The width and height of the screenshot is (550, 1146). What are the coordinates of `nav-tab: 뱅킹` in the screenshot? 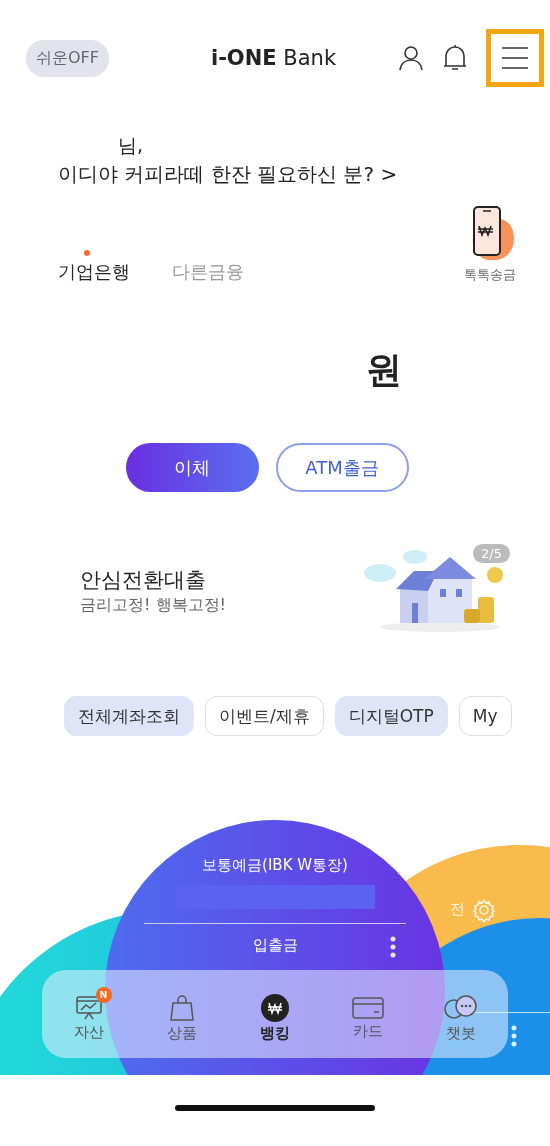 It's located at (274, 1014).